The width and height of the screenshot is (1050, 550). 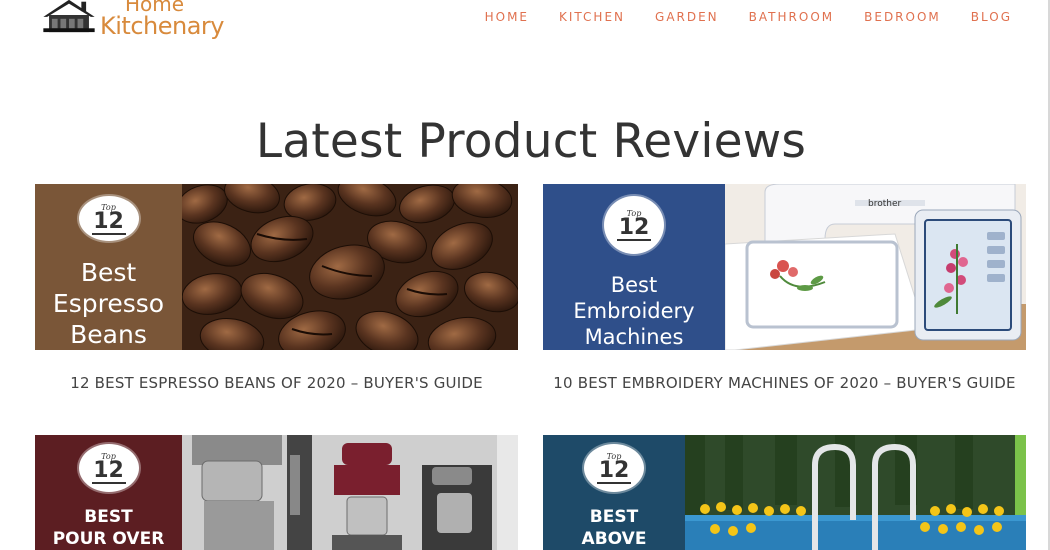 I want to click on site-logo: Home Kitchenary, so click(x=131, y=22).